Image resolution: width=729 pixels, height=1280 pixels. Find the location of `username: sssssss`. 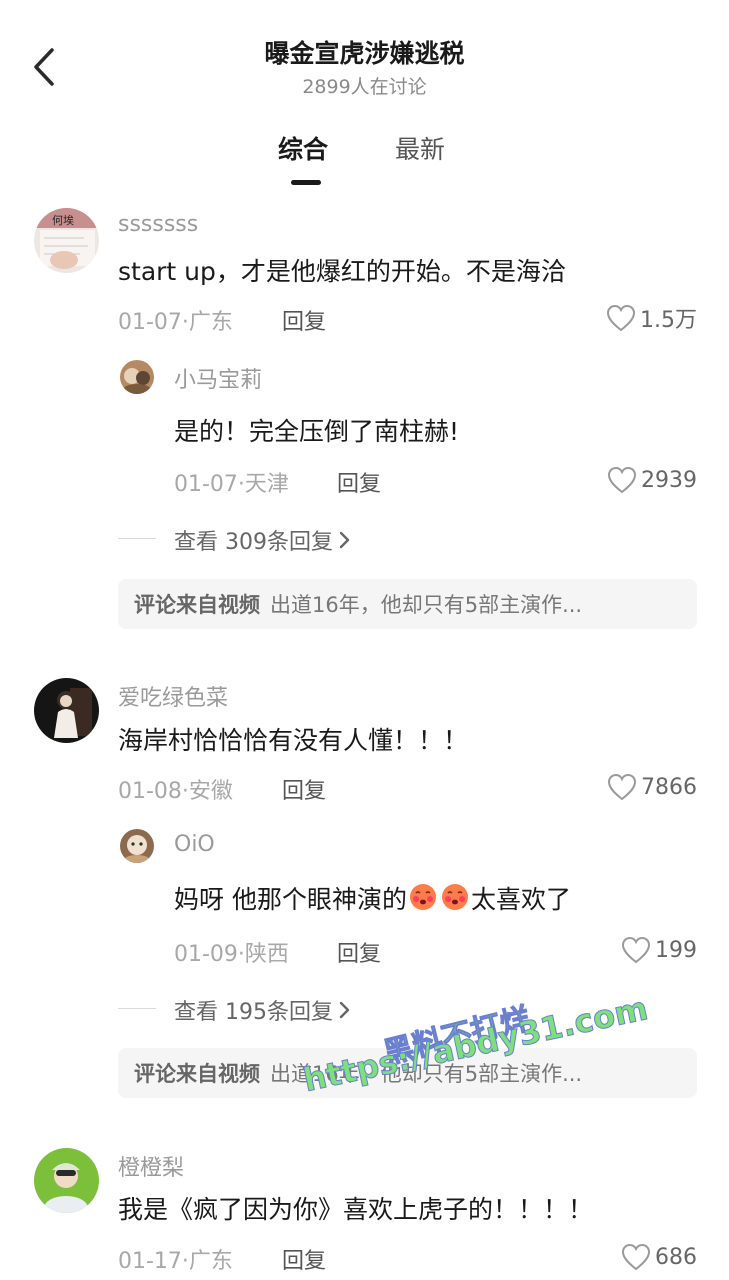

username: sssssss is located at coordinates (158, 224).